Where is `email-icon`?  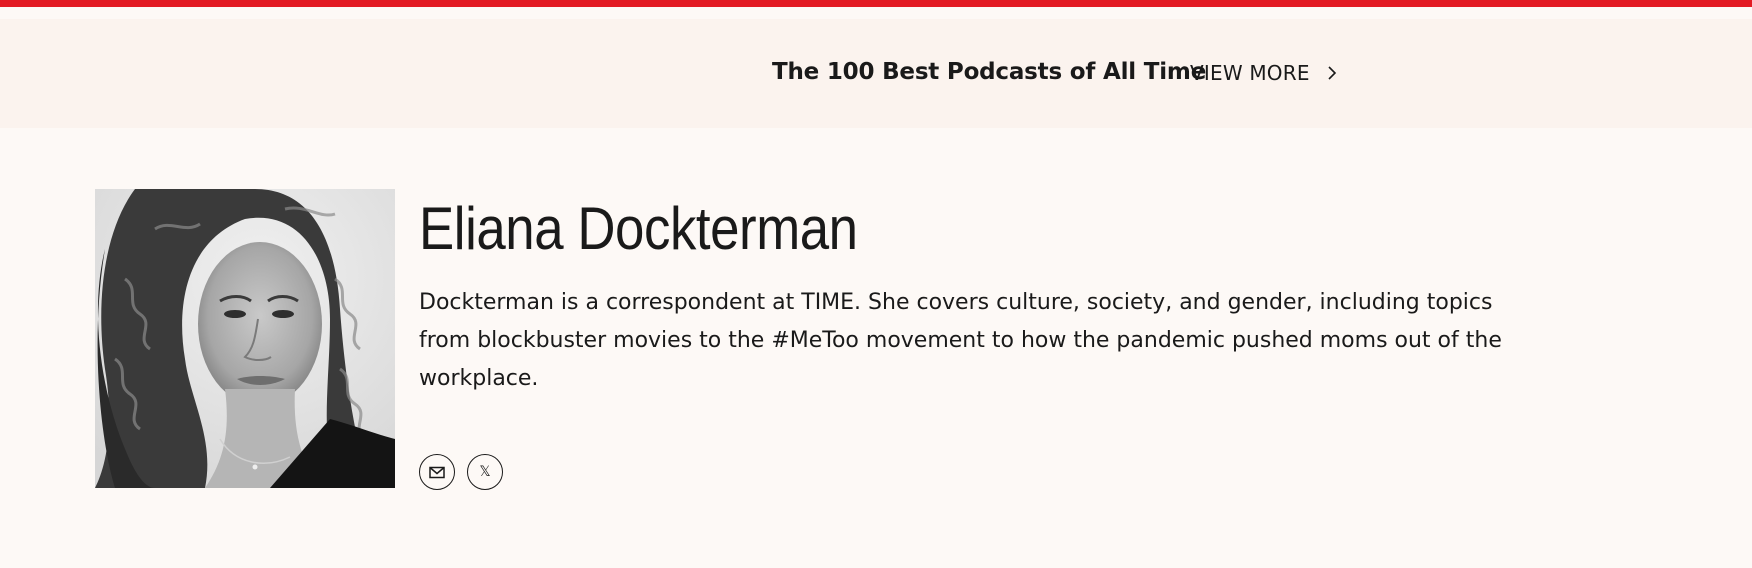 email-icon is located at coordinates (437, 472).